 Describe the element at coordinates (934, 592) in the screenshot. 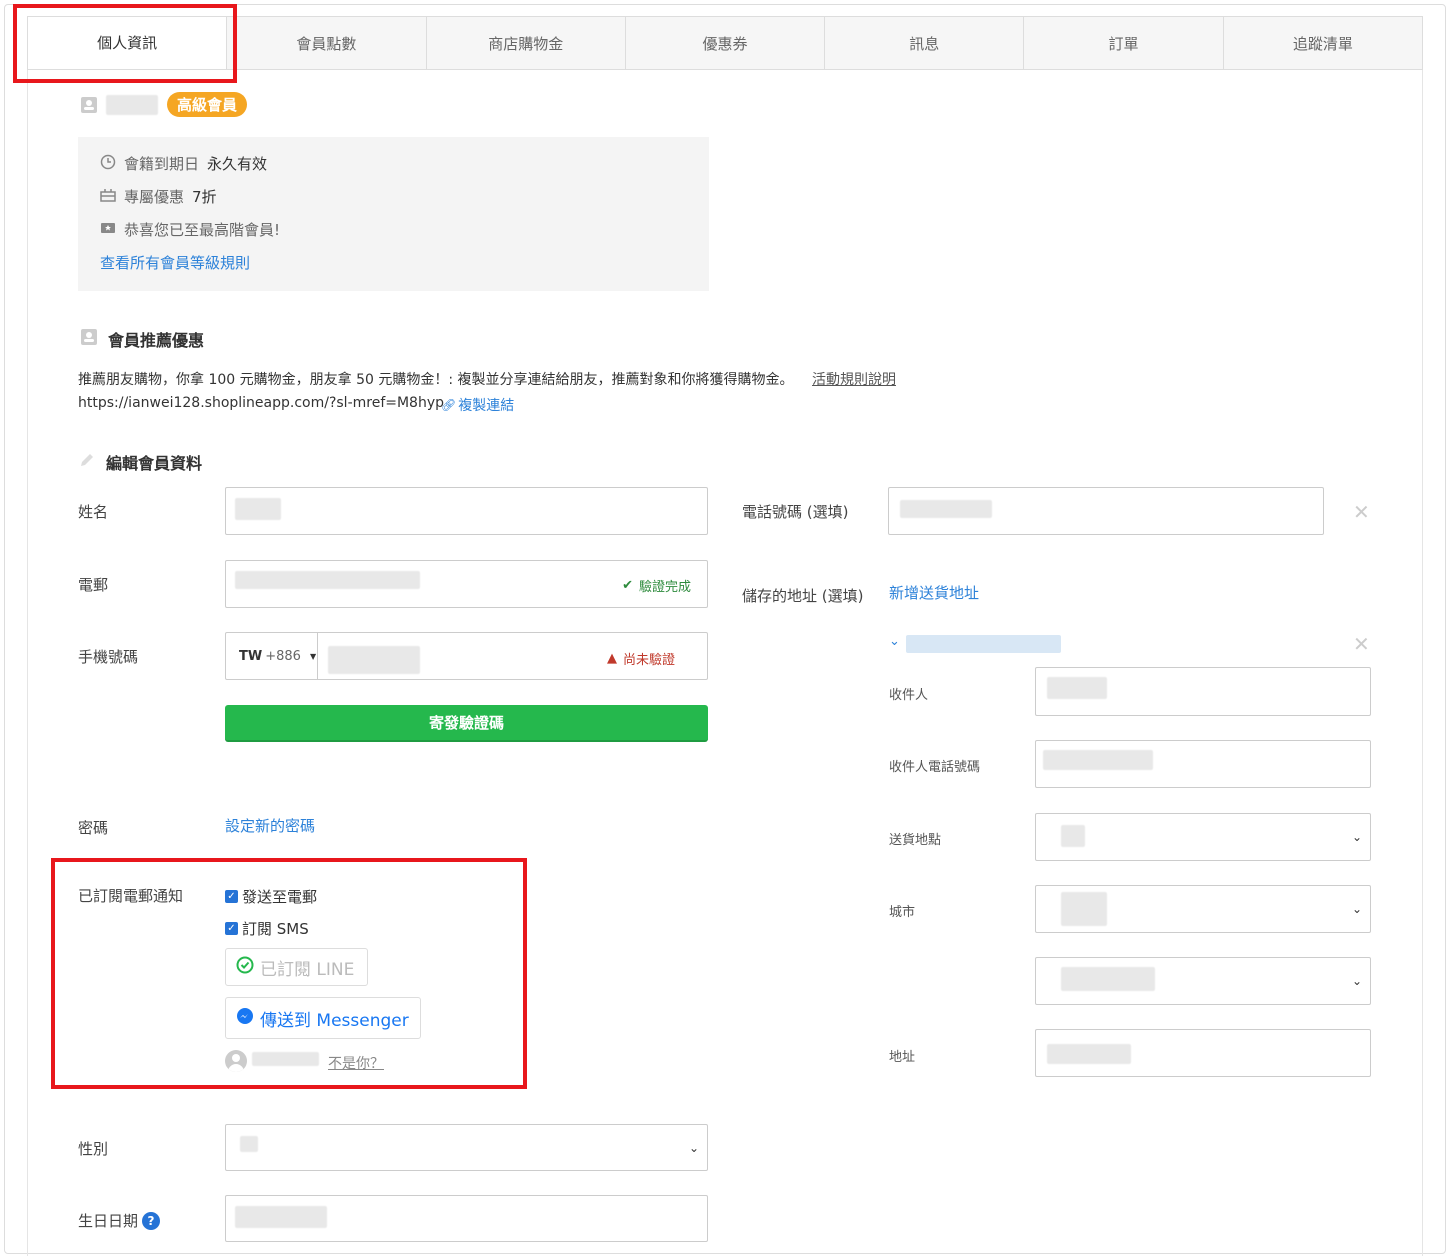

I see `add-address-link: 新增送貨地址` at that location.